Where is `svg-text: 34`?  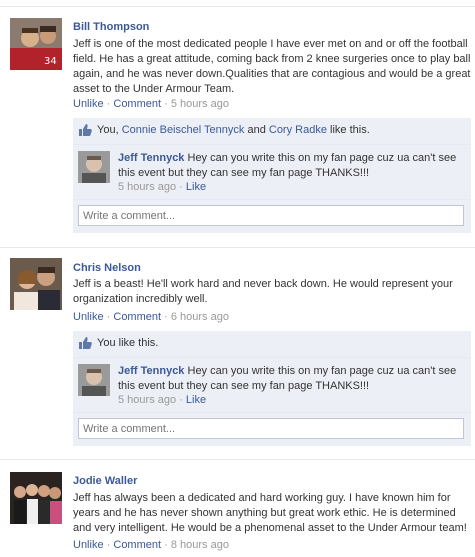 svg-text: 34 is located at coordinates (50, 61).